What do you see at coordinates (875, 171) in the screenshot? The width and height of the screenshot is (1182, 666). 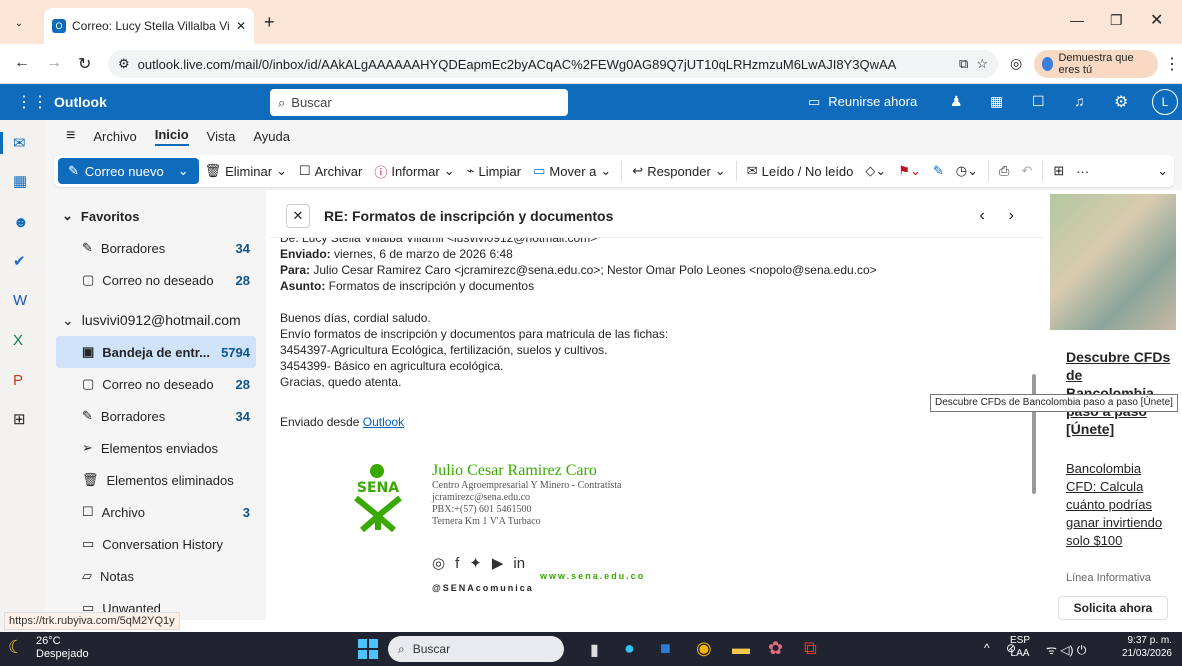 I see `tag-icon: ◇⌄` at bounding box center [875, 171].